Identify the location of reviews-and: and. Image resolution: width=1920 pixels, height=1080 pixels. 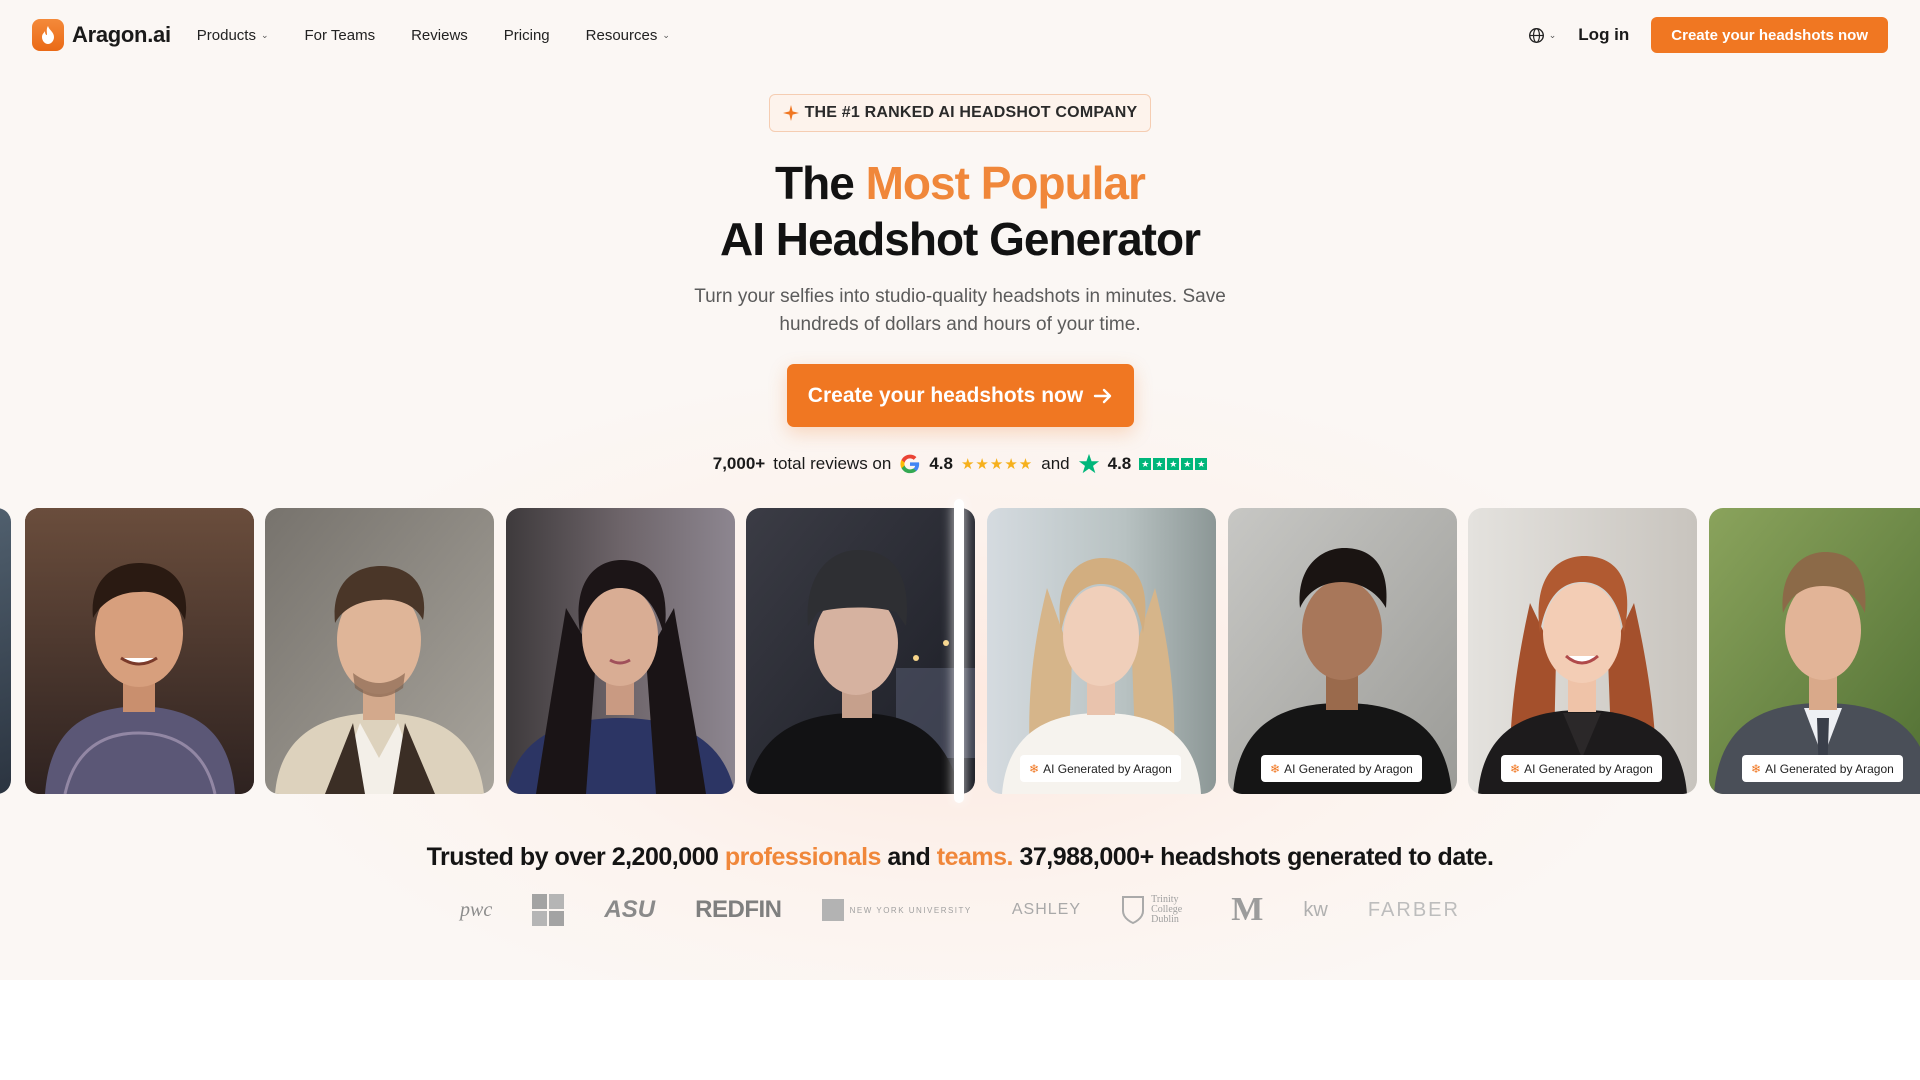
(1055, 463).